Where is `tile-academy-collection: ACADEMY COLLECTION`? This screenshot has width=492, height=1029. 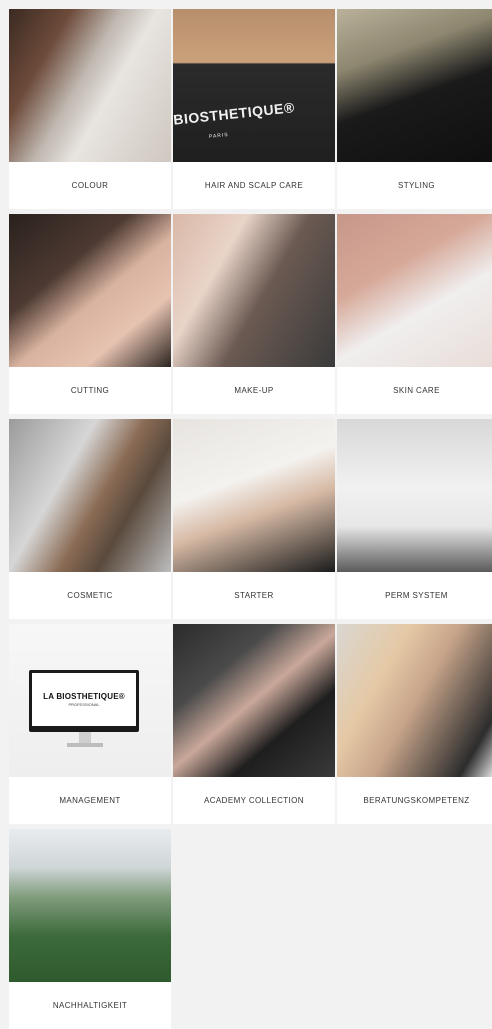
tile-academy-collection: ACADEMY COLLECTION is located at coordinates (254, 724).